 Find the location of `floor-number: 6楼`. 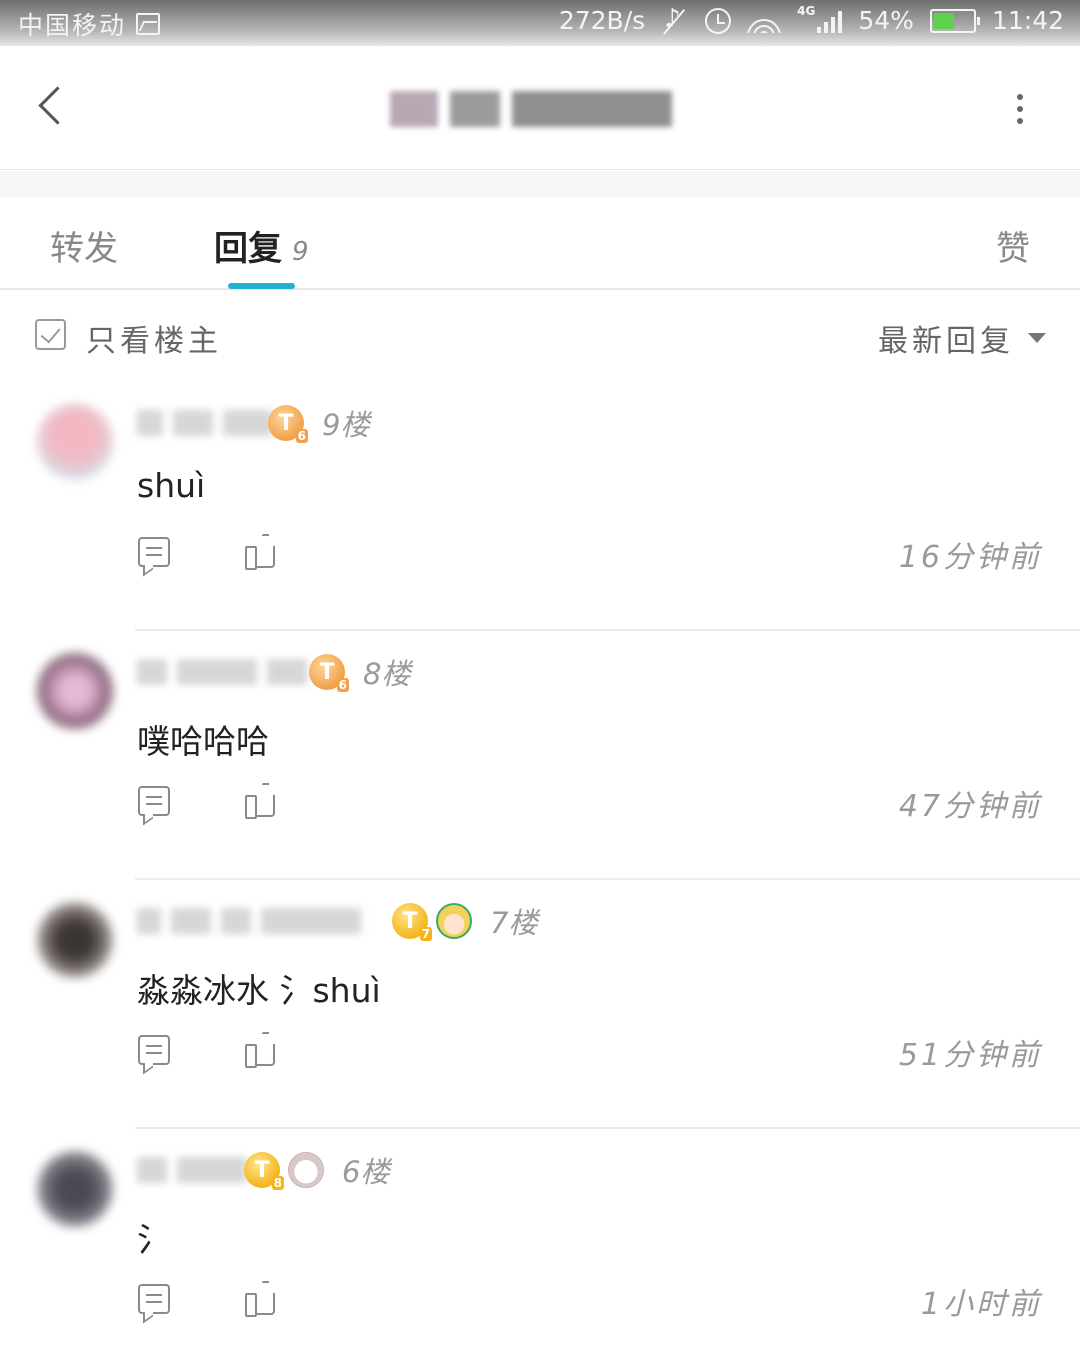

floor-number: 6楼 is located at coordinates (366, 1172).